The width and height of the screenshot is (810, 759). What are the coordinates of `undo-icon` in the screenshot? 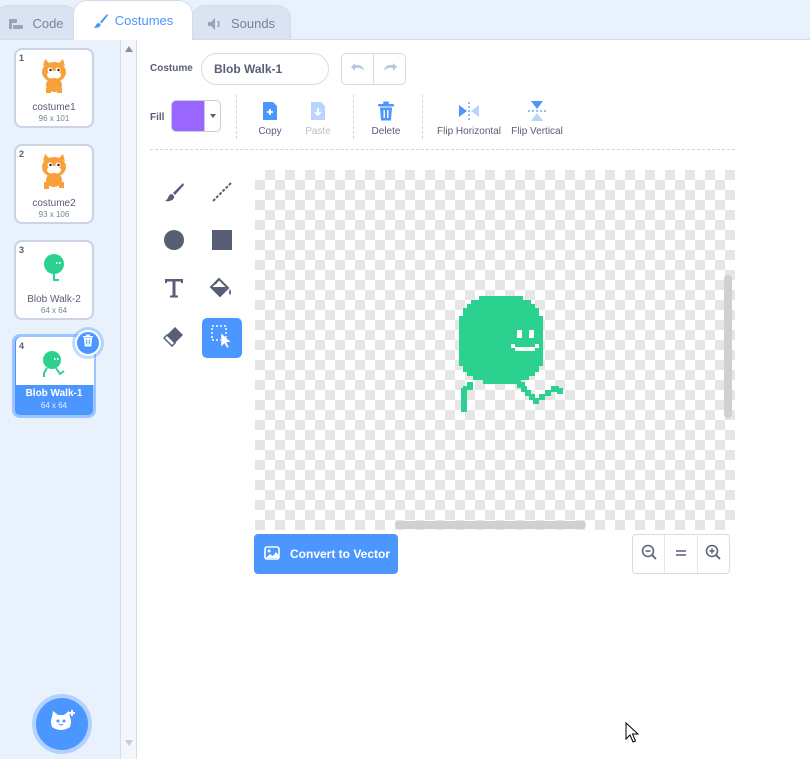 It's located at (358, 69).